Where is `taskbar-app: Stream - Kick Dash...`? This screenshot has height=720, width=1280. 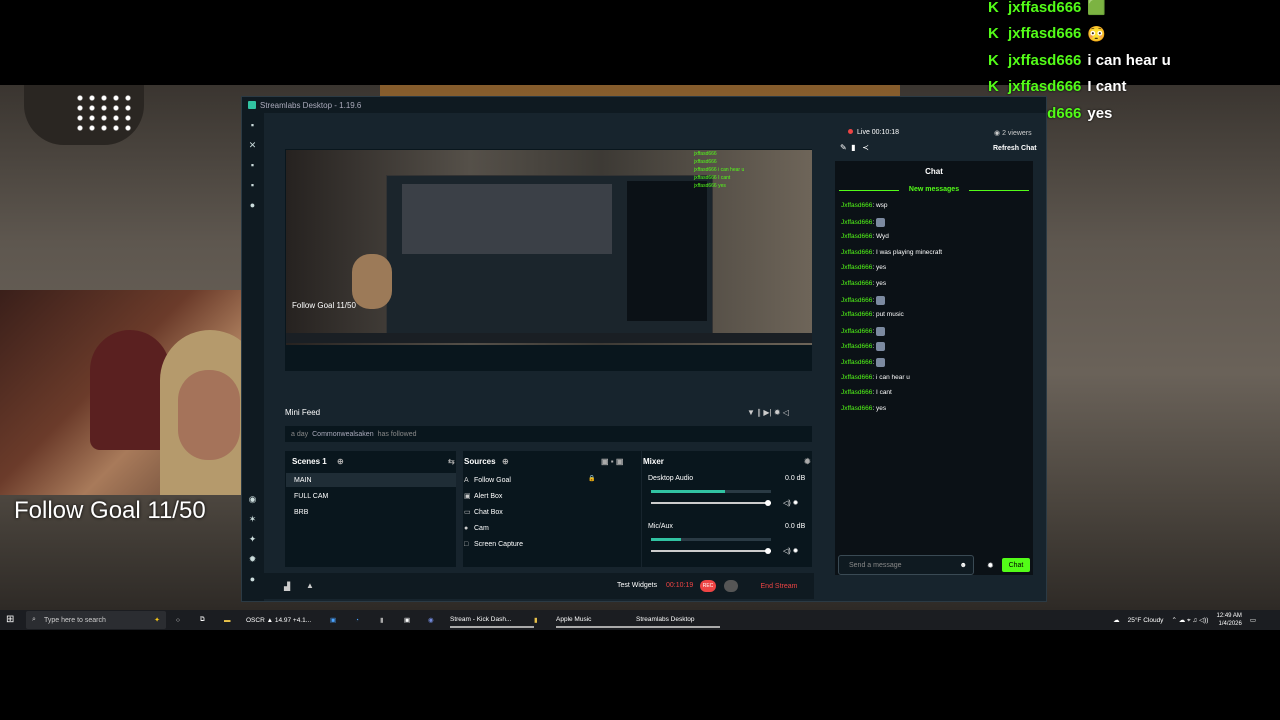
taskbar-app: Stream - Kick Dash... is located at coordinates (492, 620).